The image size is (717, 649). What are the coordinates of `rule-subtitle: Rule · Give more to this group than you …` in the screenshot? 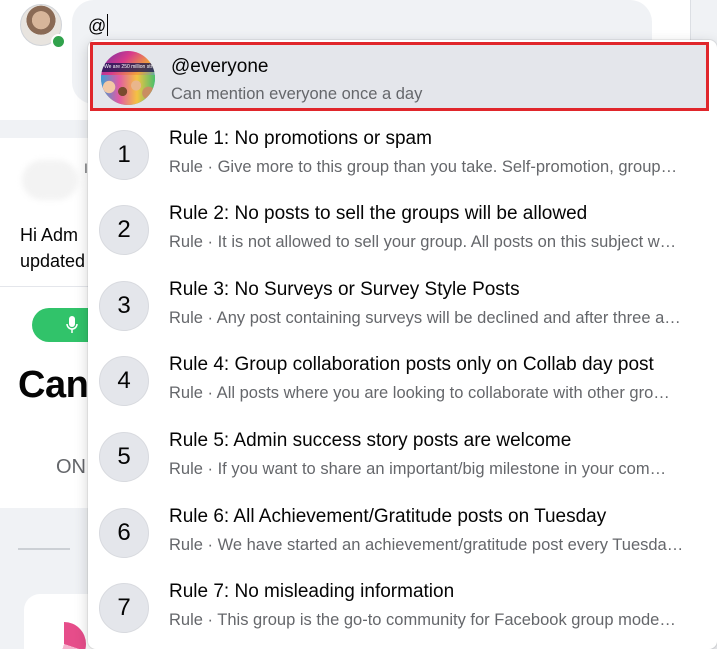 It's located at (423, 167).